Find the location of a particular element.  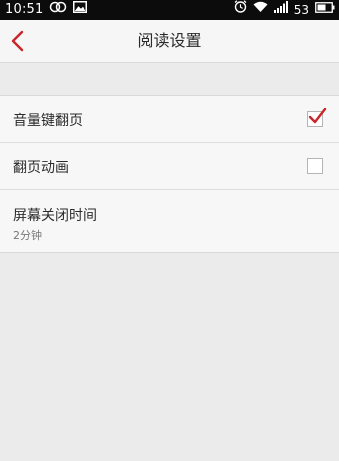

image-icon is located at coordinates (80, 10).